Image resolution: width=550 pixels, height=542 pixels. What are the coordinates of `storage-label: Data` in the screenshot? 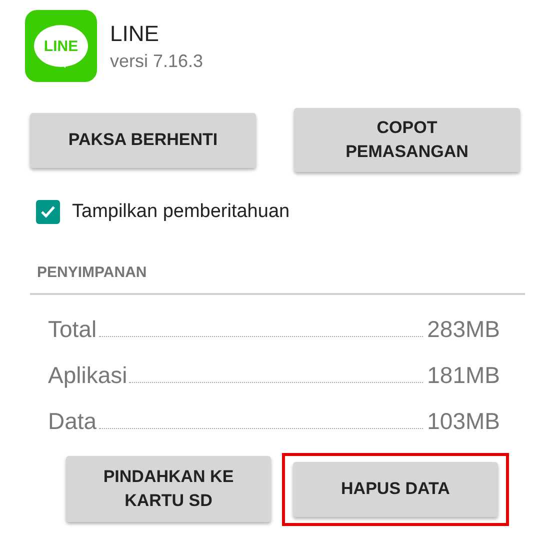 It's located at (72, 421).